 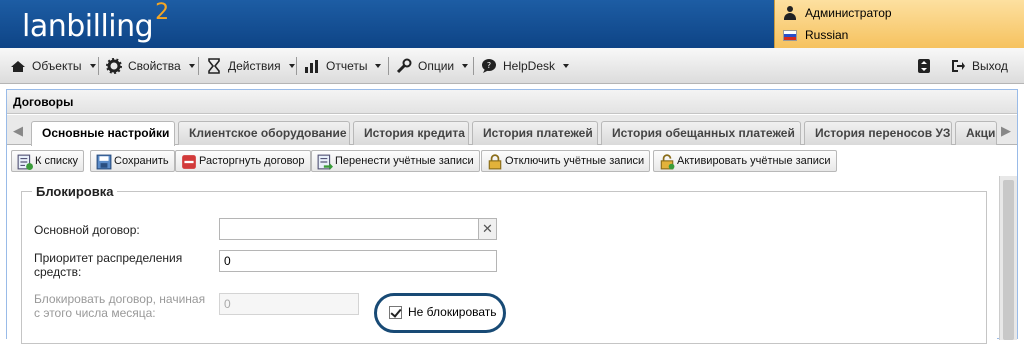 What do you see at coordinates (114, 66) in the screenshot?
I see `gear-icon` at bounding box center [114, 66].